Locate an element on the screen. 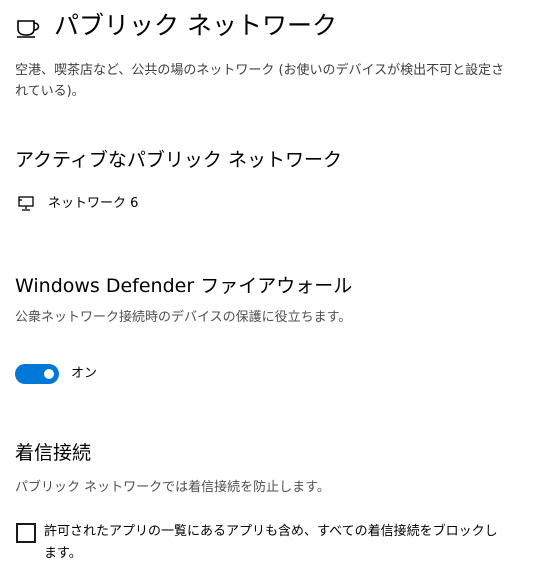 The image size is (549, 568). block-all-incoming-label: 許可されたアプリの一覧にあるアプリも含め、すべての着信接続をブロックします。 is located at coordinates (274, 543).